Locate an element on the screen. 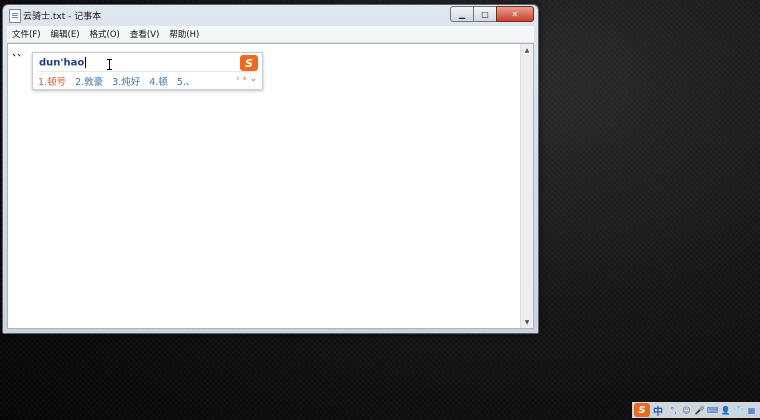  user-account-icon: 👤 is located at coordinates (726, 410).